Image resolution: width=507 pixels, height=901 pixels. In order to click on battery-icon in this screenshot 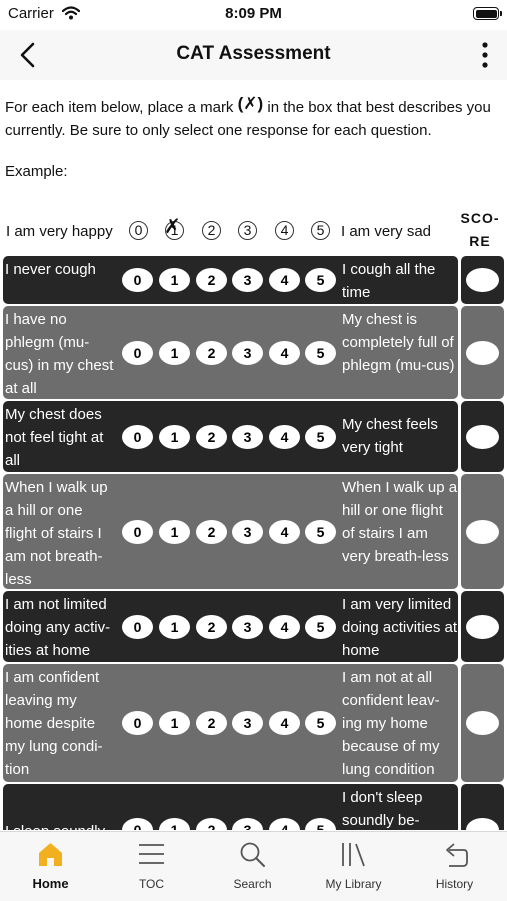, I will do `click(487, 13)`.